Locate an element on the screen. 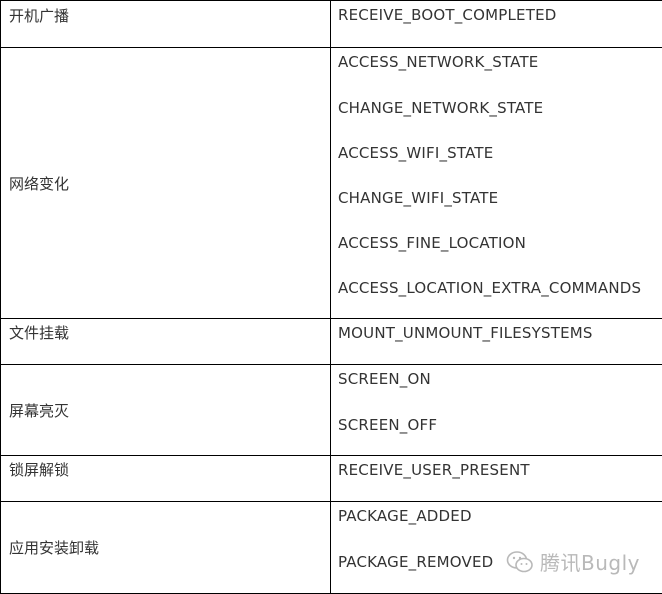 Image resolution: width=662 pixels, height=594 pixels. permission-item: PACKAGE_REMOVED is located at coordinates (500, 569).